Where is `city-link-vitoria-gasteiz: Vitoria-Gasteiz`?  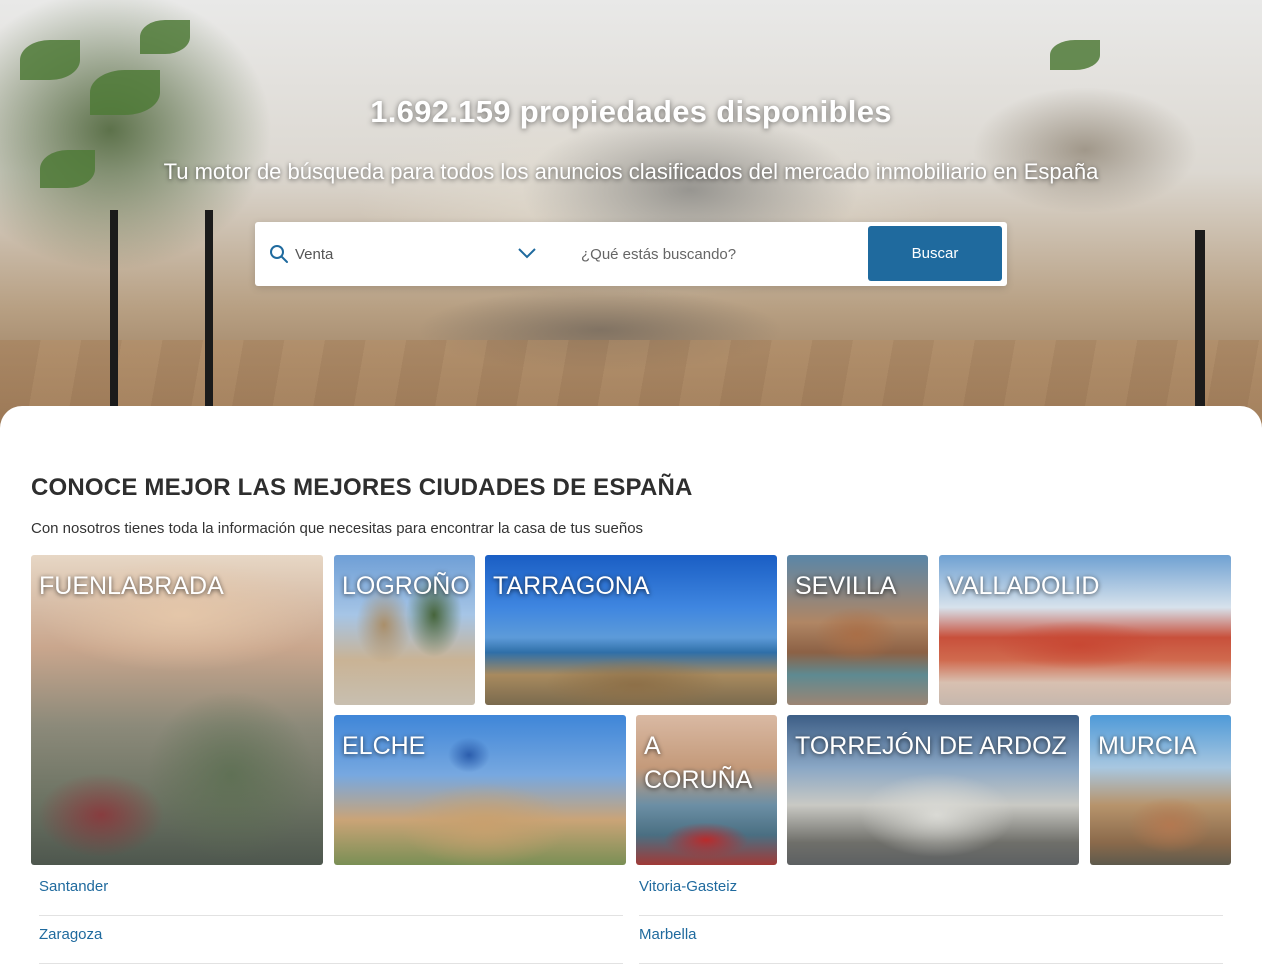
city-link-vitoria-gasteiz: Vitoria-Gasteiz is located at coordinates (688, 886).